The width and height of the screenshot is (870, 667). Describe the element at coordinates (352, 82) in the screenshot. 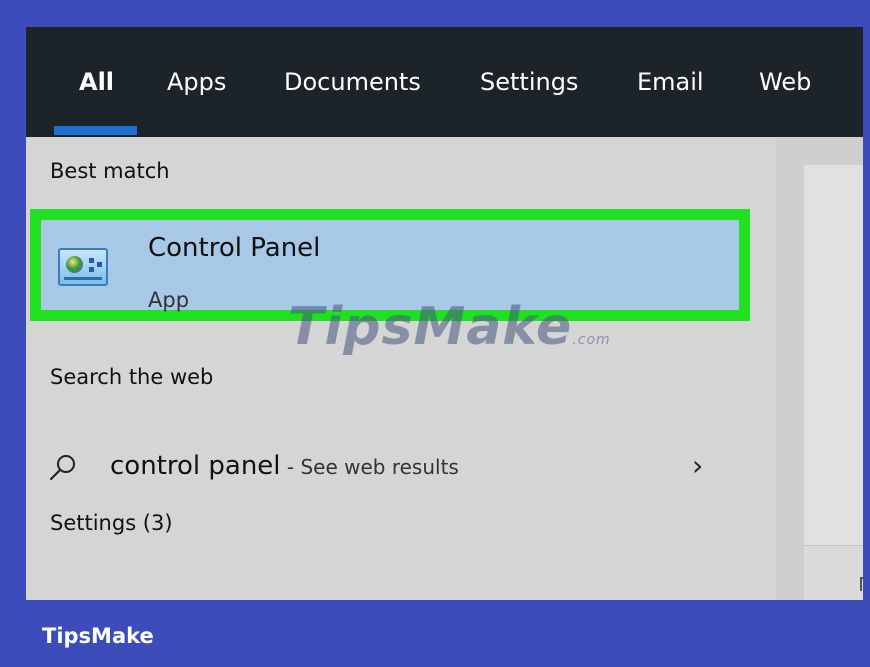

I see `tab-documents: Documents` at that location.